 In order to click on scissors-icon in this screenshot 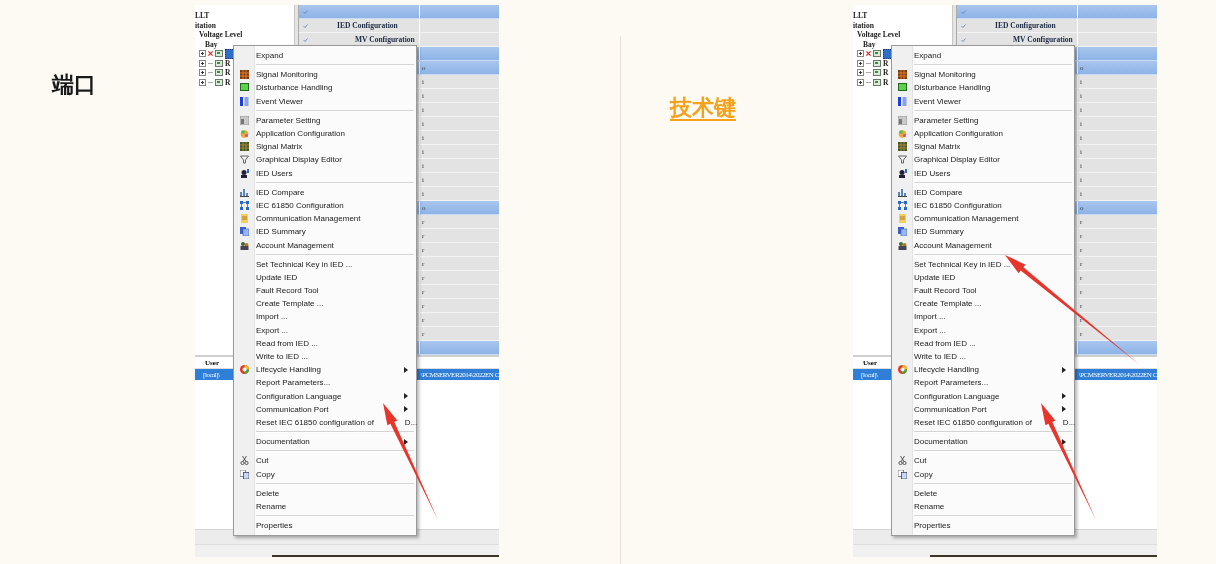, I will do `click(244, 461)`.